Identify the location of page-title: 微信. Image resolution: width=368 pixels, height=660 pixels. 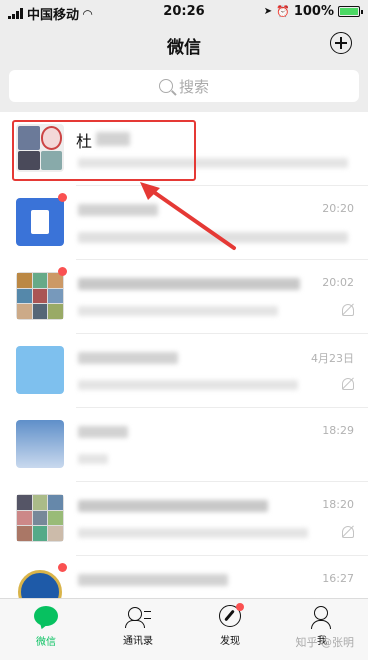
(184, 48).